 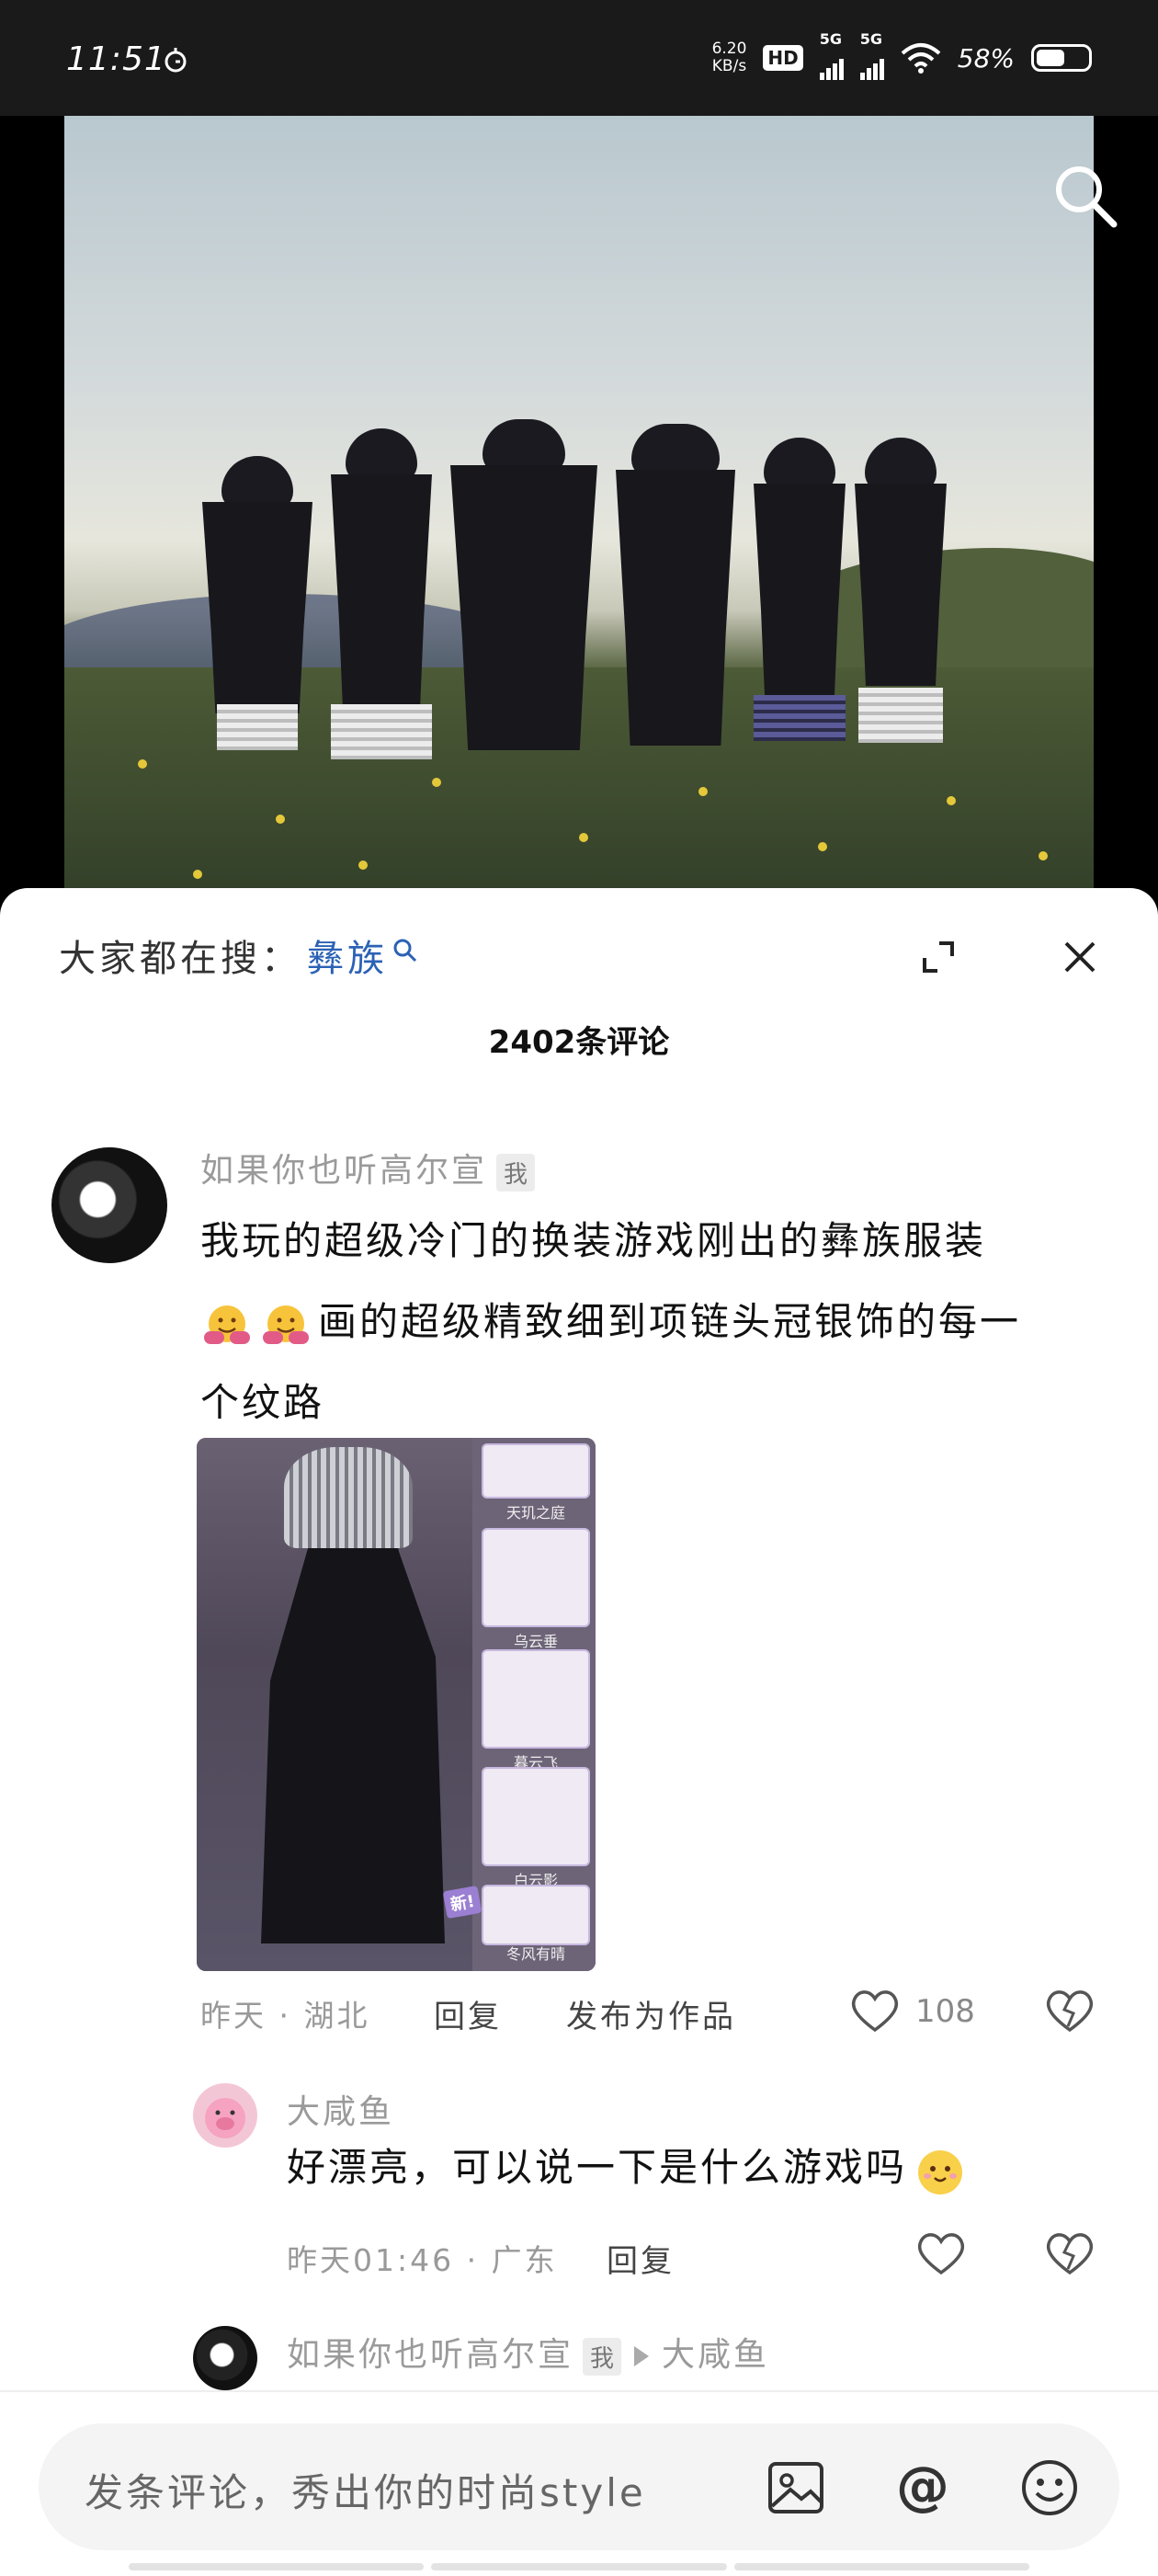 I want to click on signal-5g-icon: 5G, so click(x=831, y=55).